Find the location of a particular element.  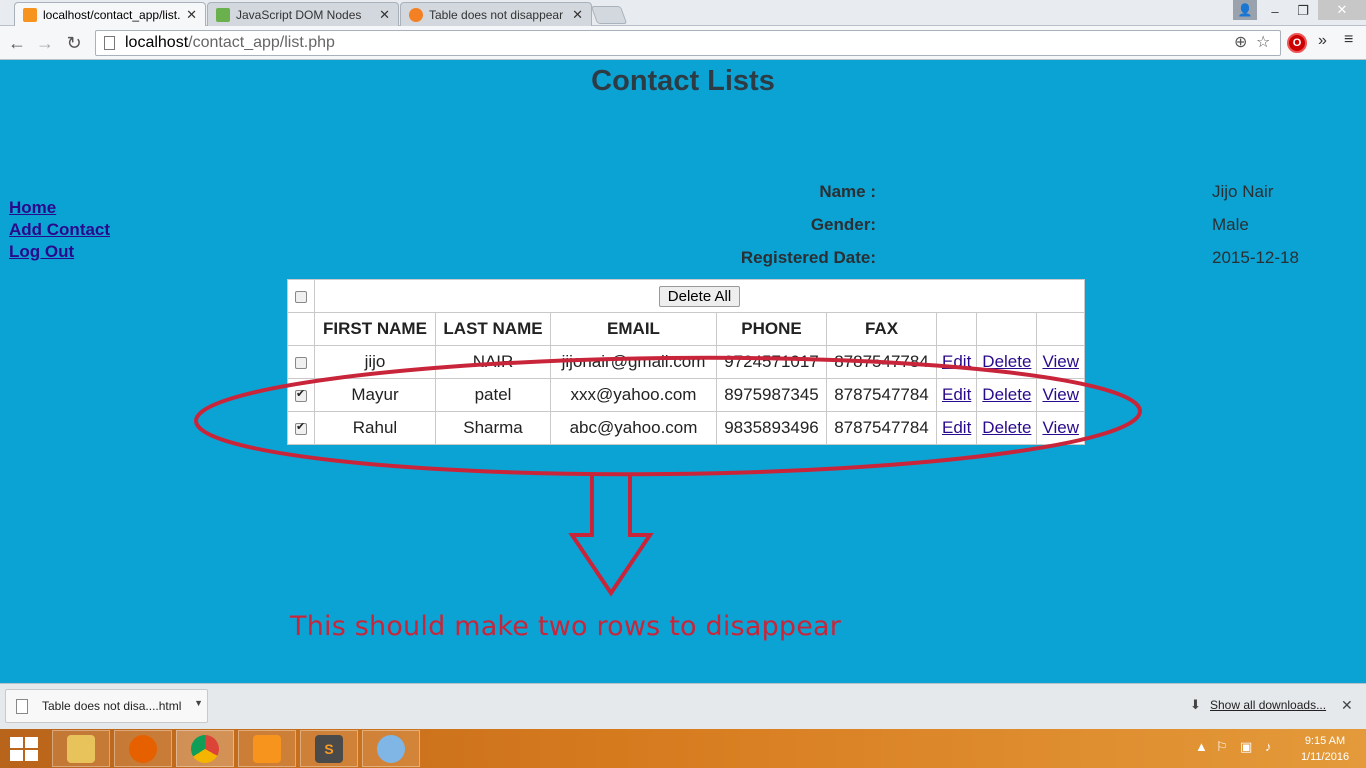

reload-icon: ↻ is located at coordinates (74, 43).